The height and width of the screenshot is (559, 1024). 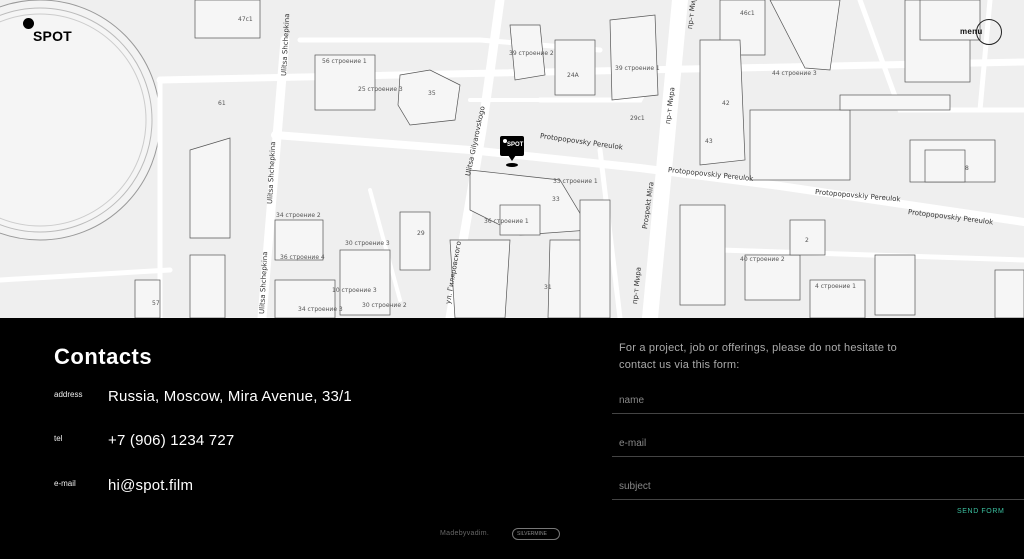 I want to click on address-label: address, so click(x=68, y=394).